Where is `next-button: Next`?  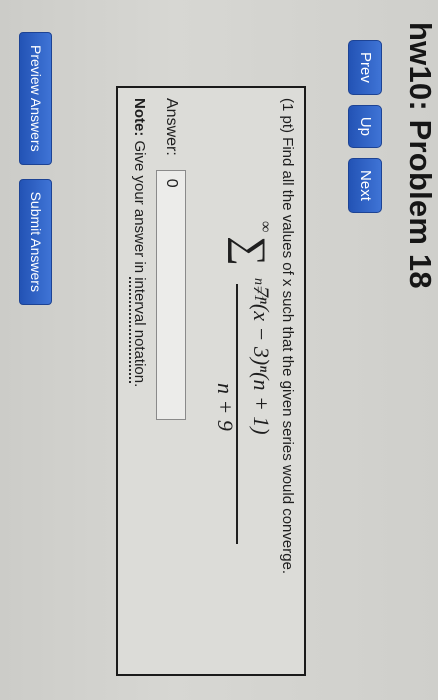 next-button: Next is located at coordinates (365, 185).